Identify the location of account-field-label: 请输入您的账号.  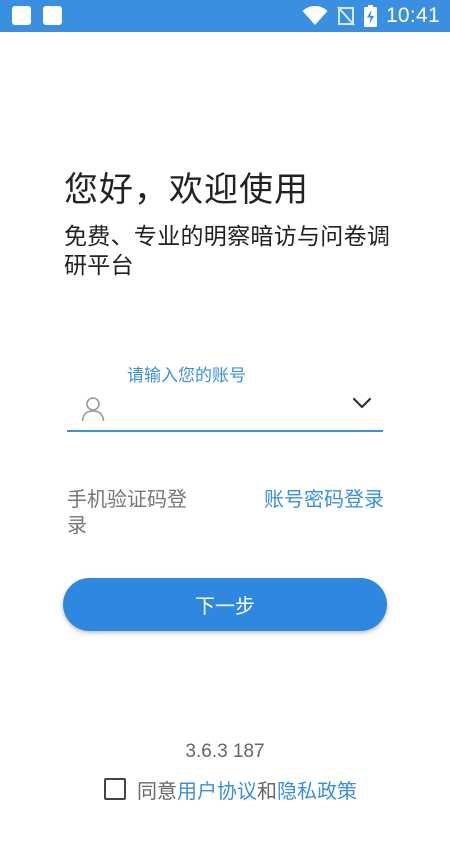
(186, 376).